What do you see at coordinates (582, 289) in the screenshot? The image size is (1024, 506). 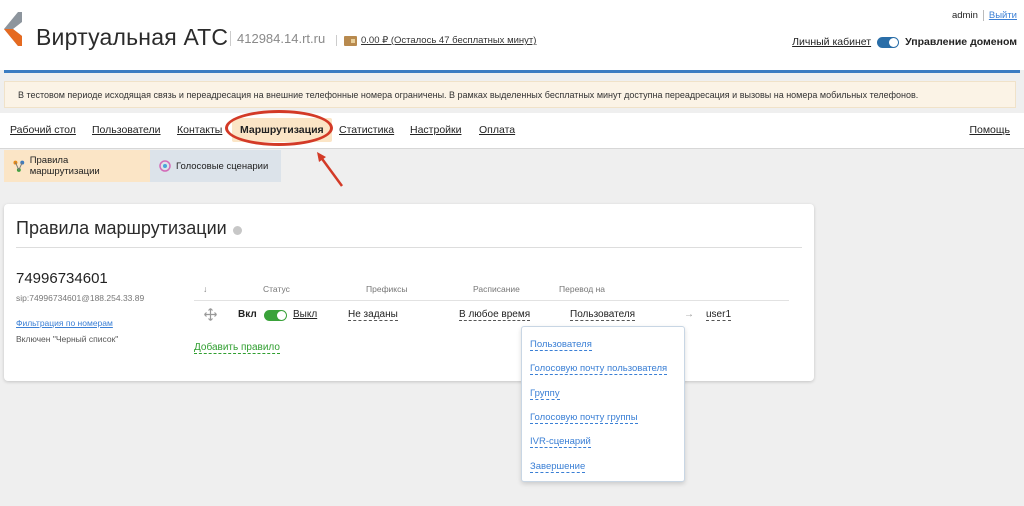 I see `column-forward: Перевод на` at bounding box center [582, 289].